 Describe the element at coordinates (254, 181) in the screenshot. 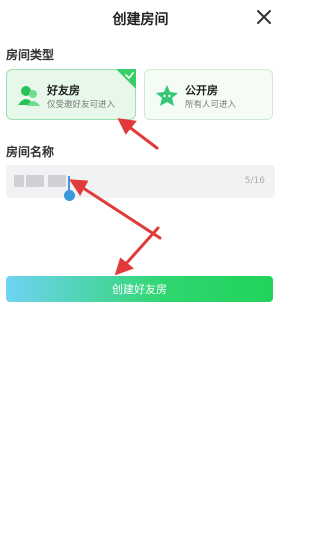

I see `char-count: 5/16` at that location.